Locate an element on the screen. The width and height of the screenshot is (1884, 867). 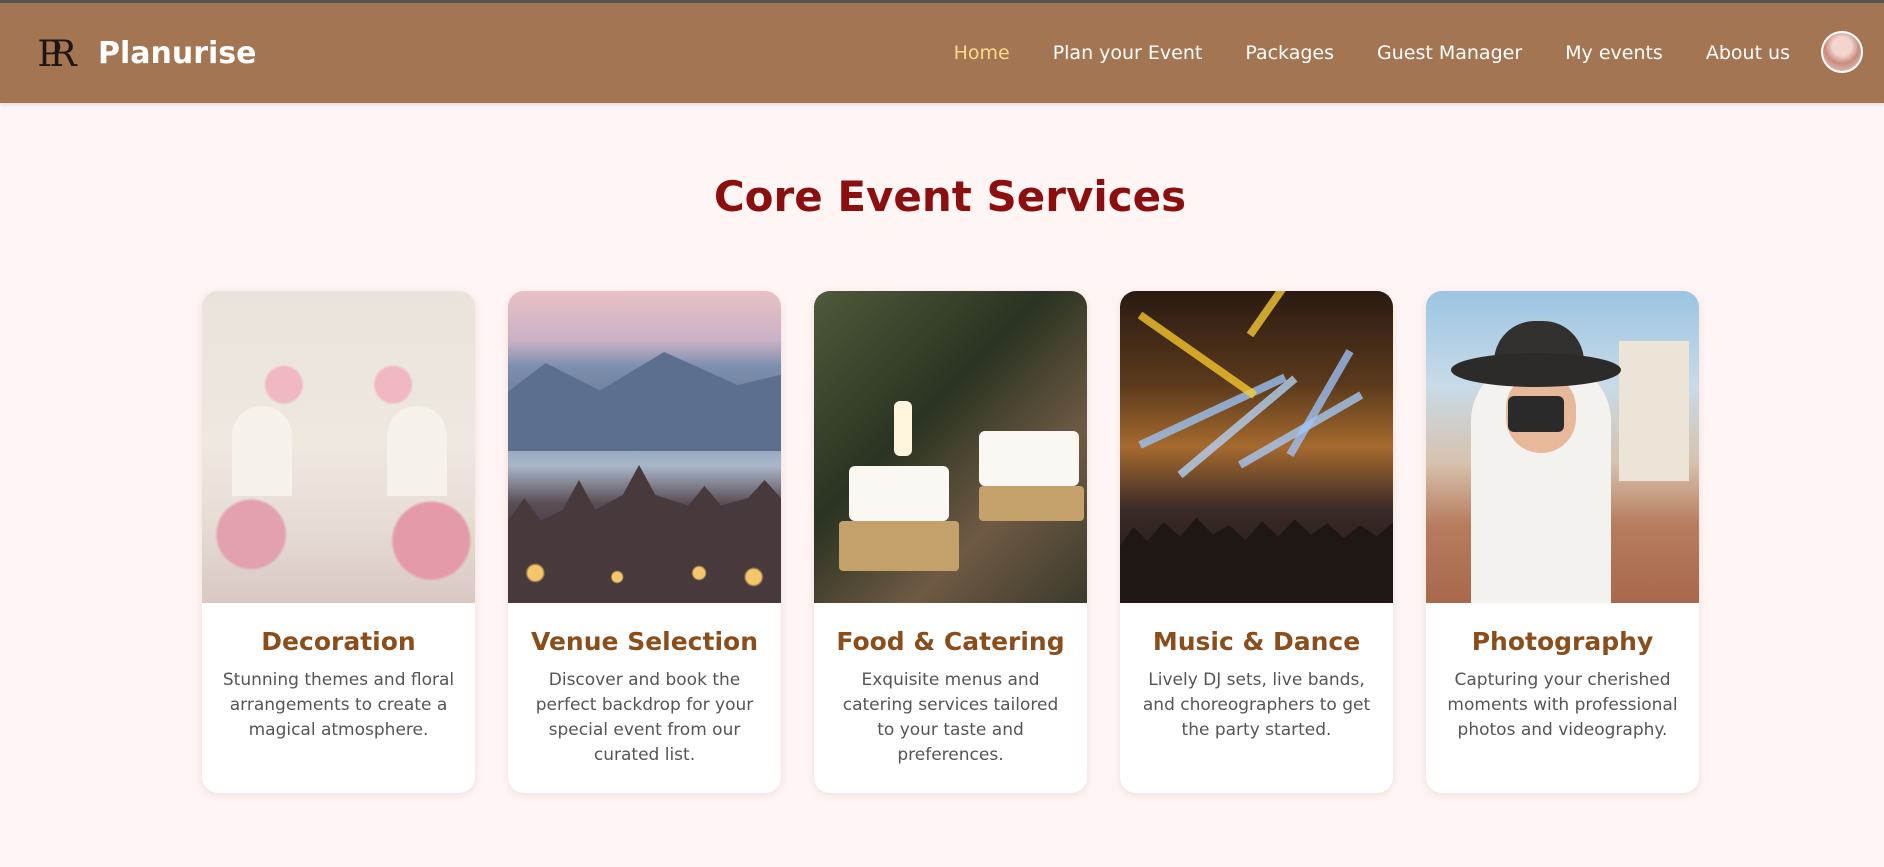
card-title: Decoration is located at coordinates (338, 641).